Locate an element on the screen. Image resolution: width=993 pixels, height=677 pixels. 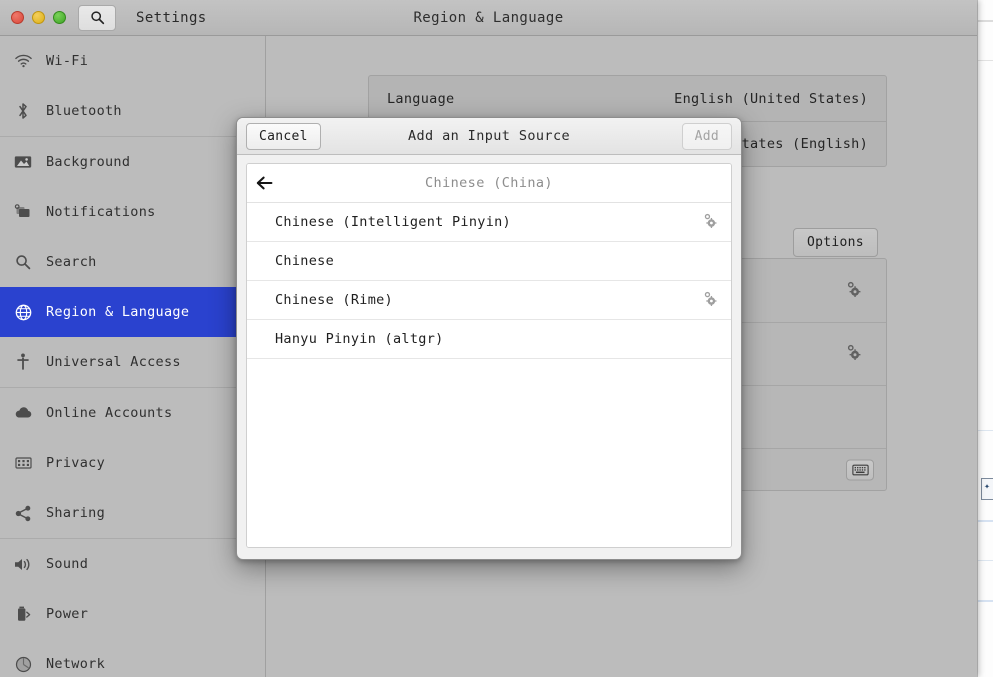
keyboard-icon is located at coordinates (860, 469).